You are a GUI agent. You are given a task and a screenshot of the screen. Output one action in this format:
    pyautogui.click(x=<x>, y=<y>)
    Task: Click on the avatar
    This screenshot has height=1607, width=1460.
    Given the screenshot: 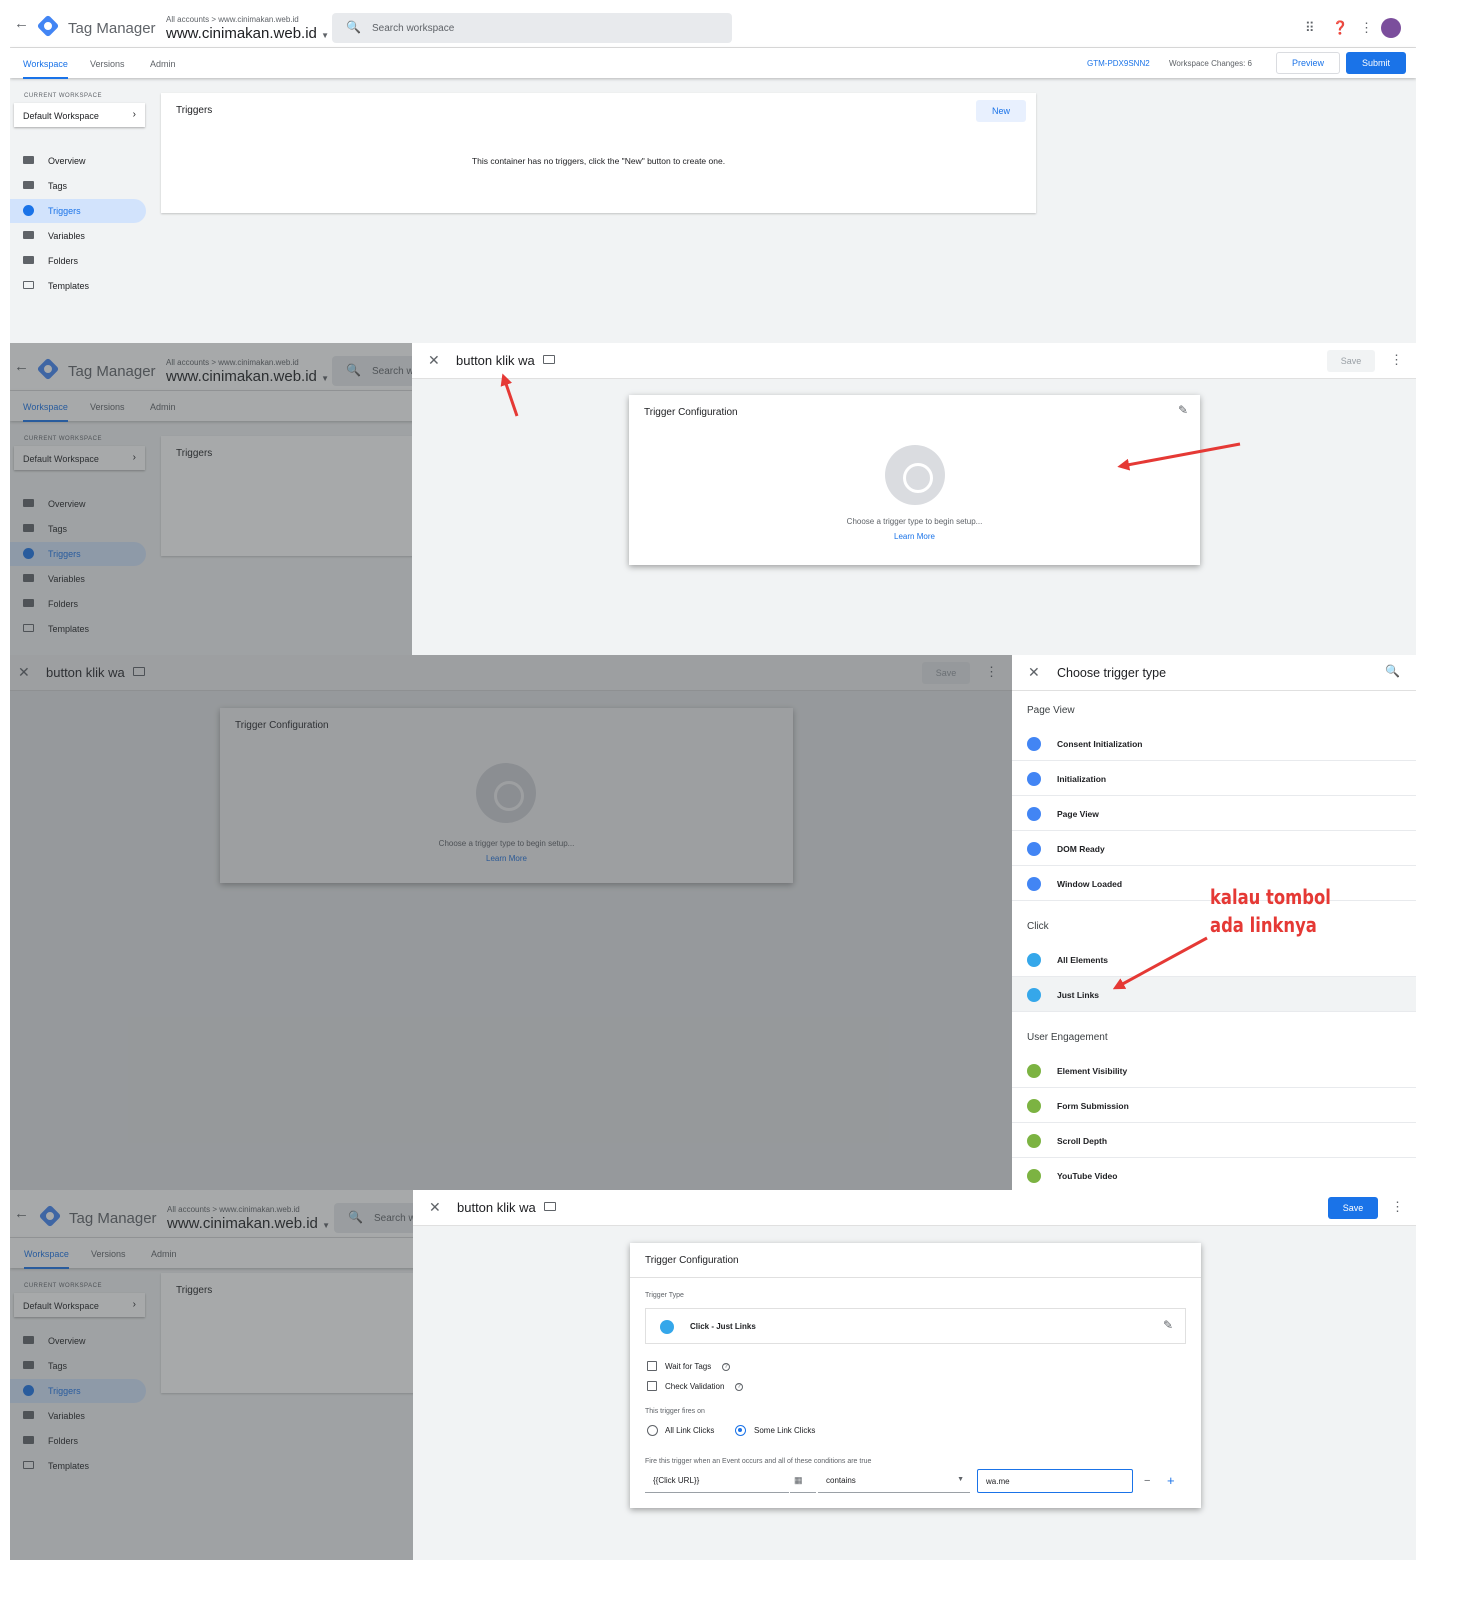 What is the action you would take?
    pyautogui.click(x=1391, y=28)
    